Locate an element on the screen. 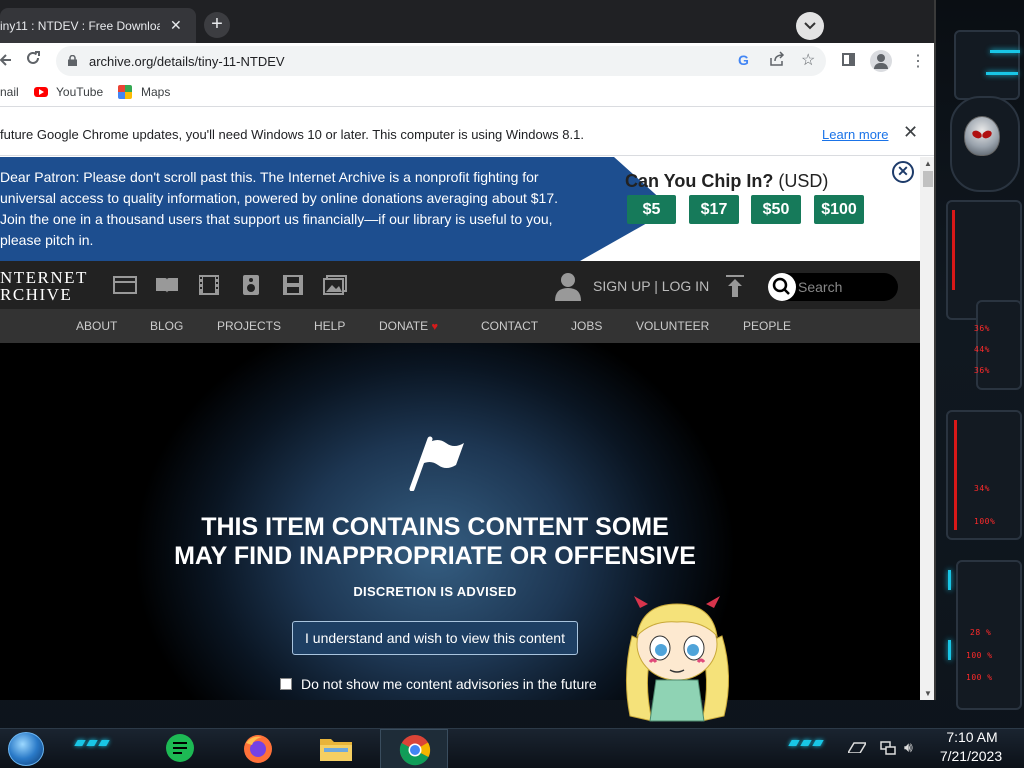  new-tab-button: + is located at coordinates (217, 25).